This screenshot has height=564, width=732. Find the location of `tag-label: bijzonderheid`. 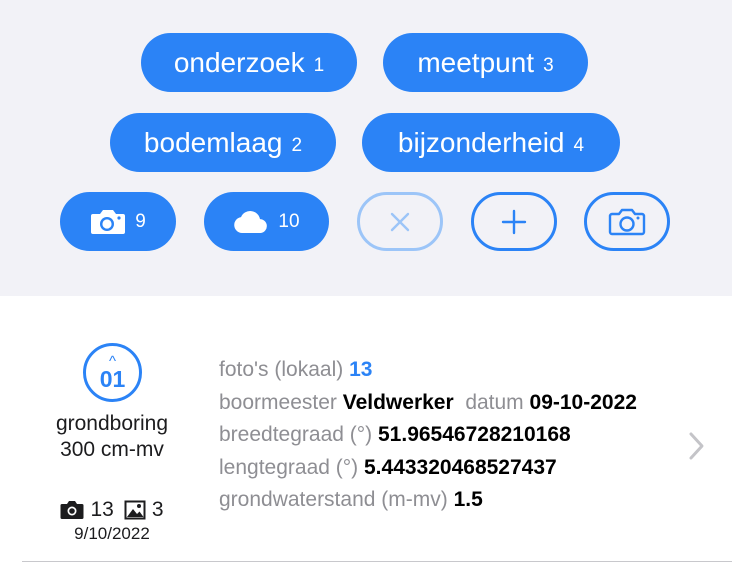

tag-label: bijzonderheid is located at coordinates (481, 142).